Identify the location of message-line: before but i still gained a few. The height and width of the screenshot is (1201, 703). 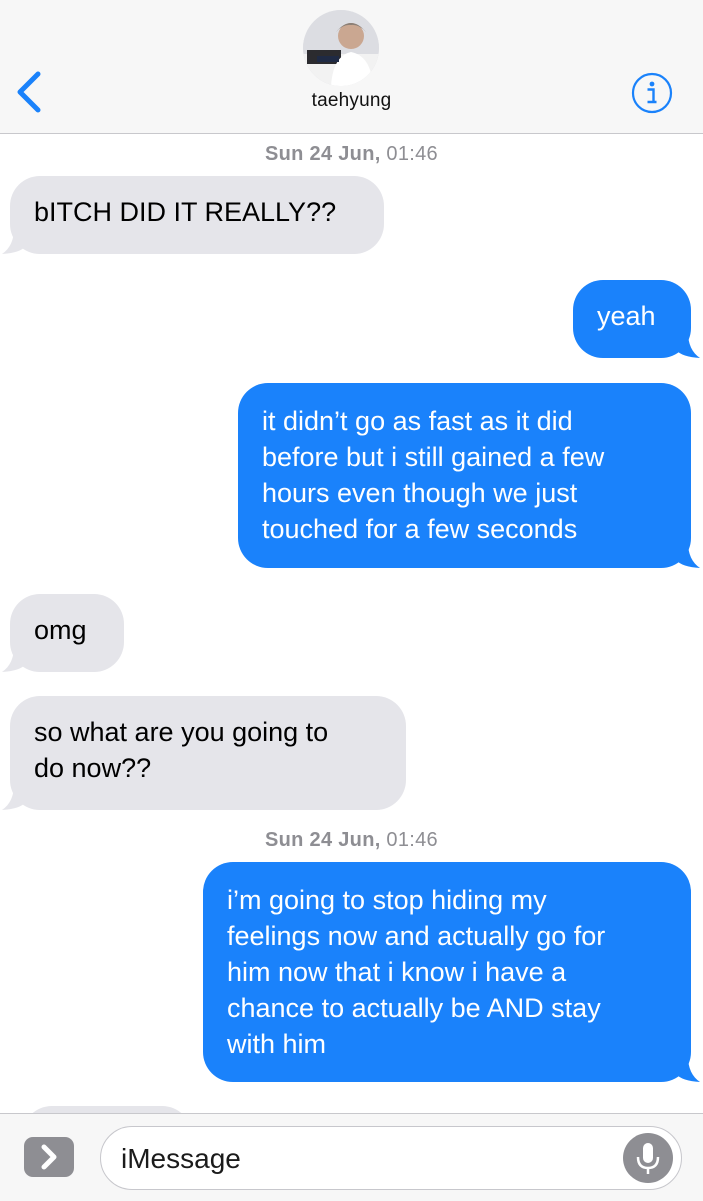
(433, 457).